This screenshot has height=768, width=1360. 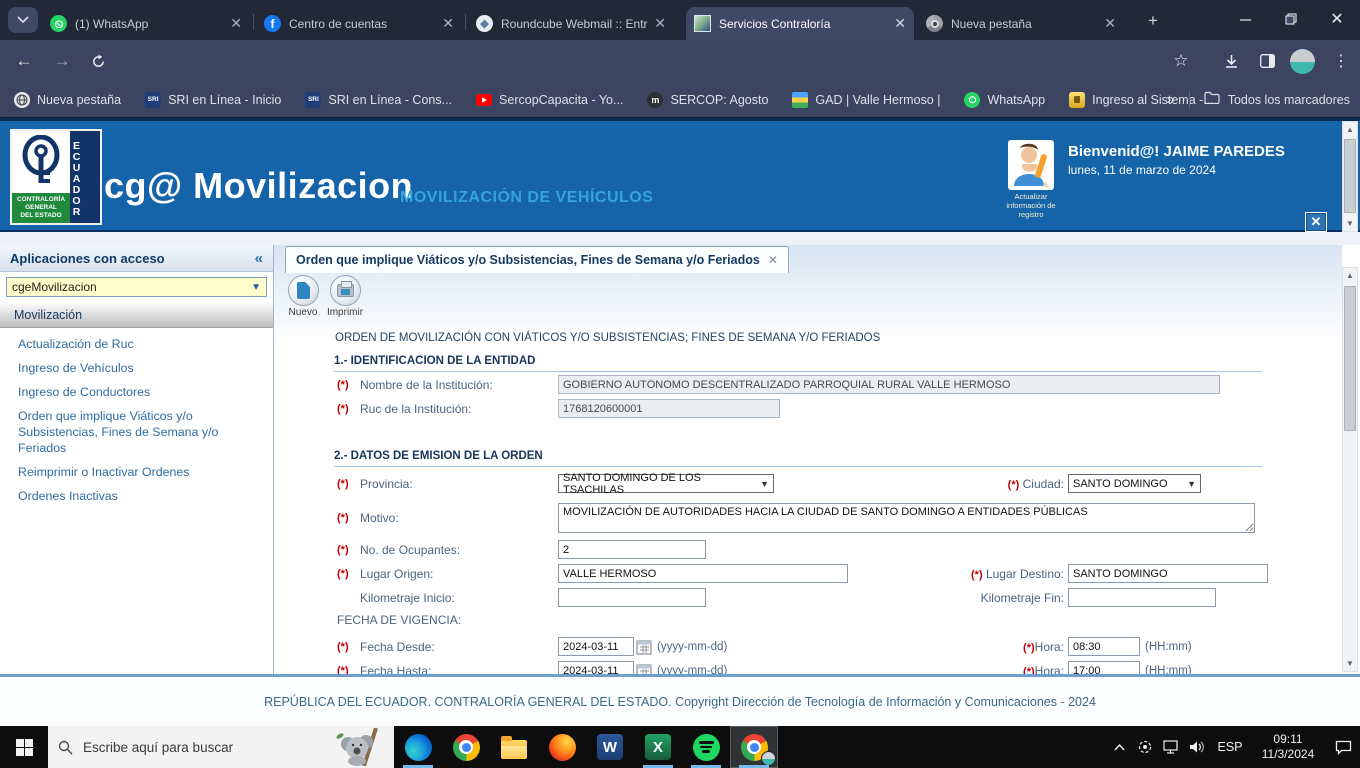 I want to click on hidden-icons-chevron, so click(x=1119, y=747).